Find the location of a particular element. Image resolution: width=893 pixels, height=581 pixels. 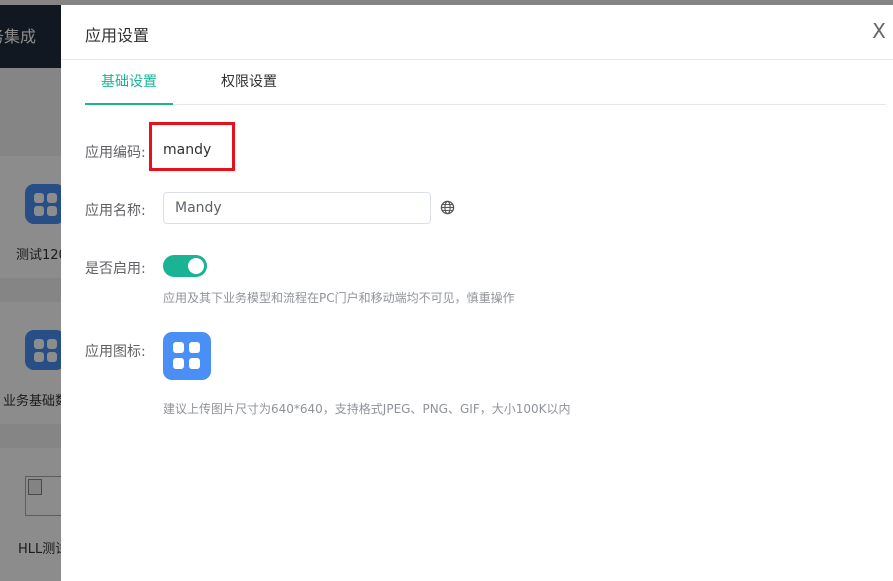

app-name-input is located at coordinates (297, 208).